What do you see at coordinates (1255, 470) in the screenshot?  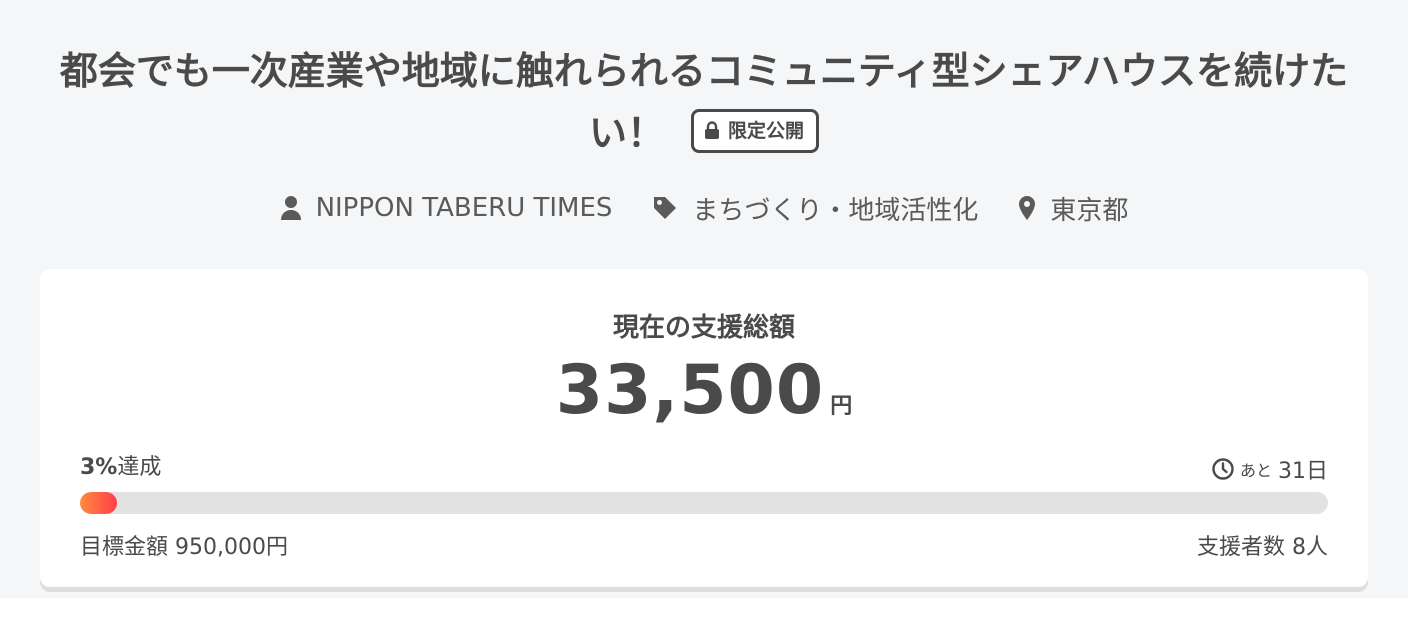 I see `remaining-prefix: あと` at bounding box center [1255, 470].